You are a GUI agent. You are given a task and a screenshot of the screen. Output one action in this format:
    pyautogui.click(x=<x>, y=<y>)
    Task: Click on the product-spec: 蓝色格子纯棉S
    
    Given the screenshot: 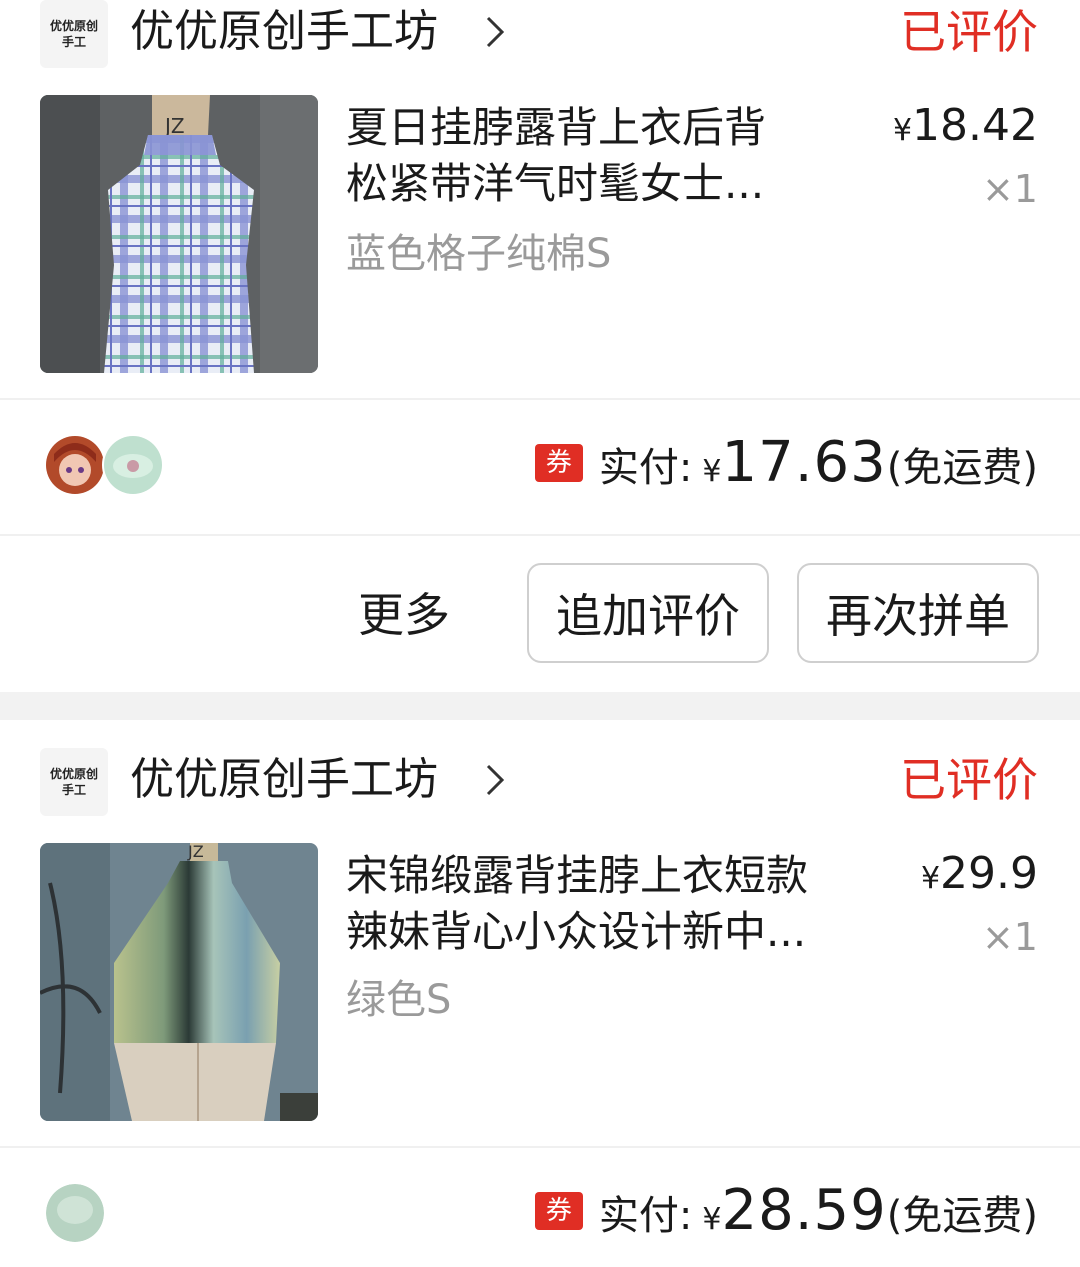 What is the action you would take?
    pyautogui.click(x=479, y=254)
    